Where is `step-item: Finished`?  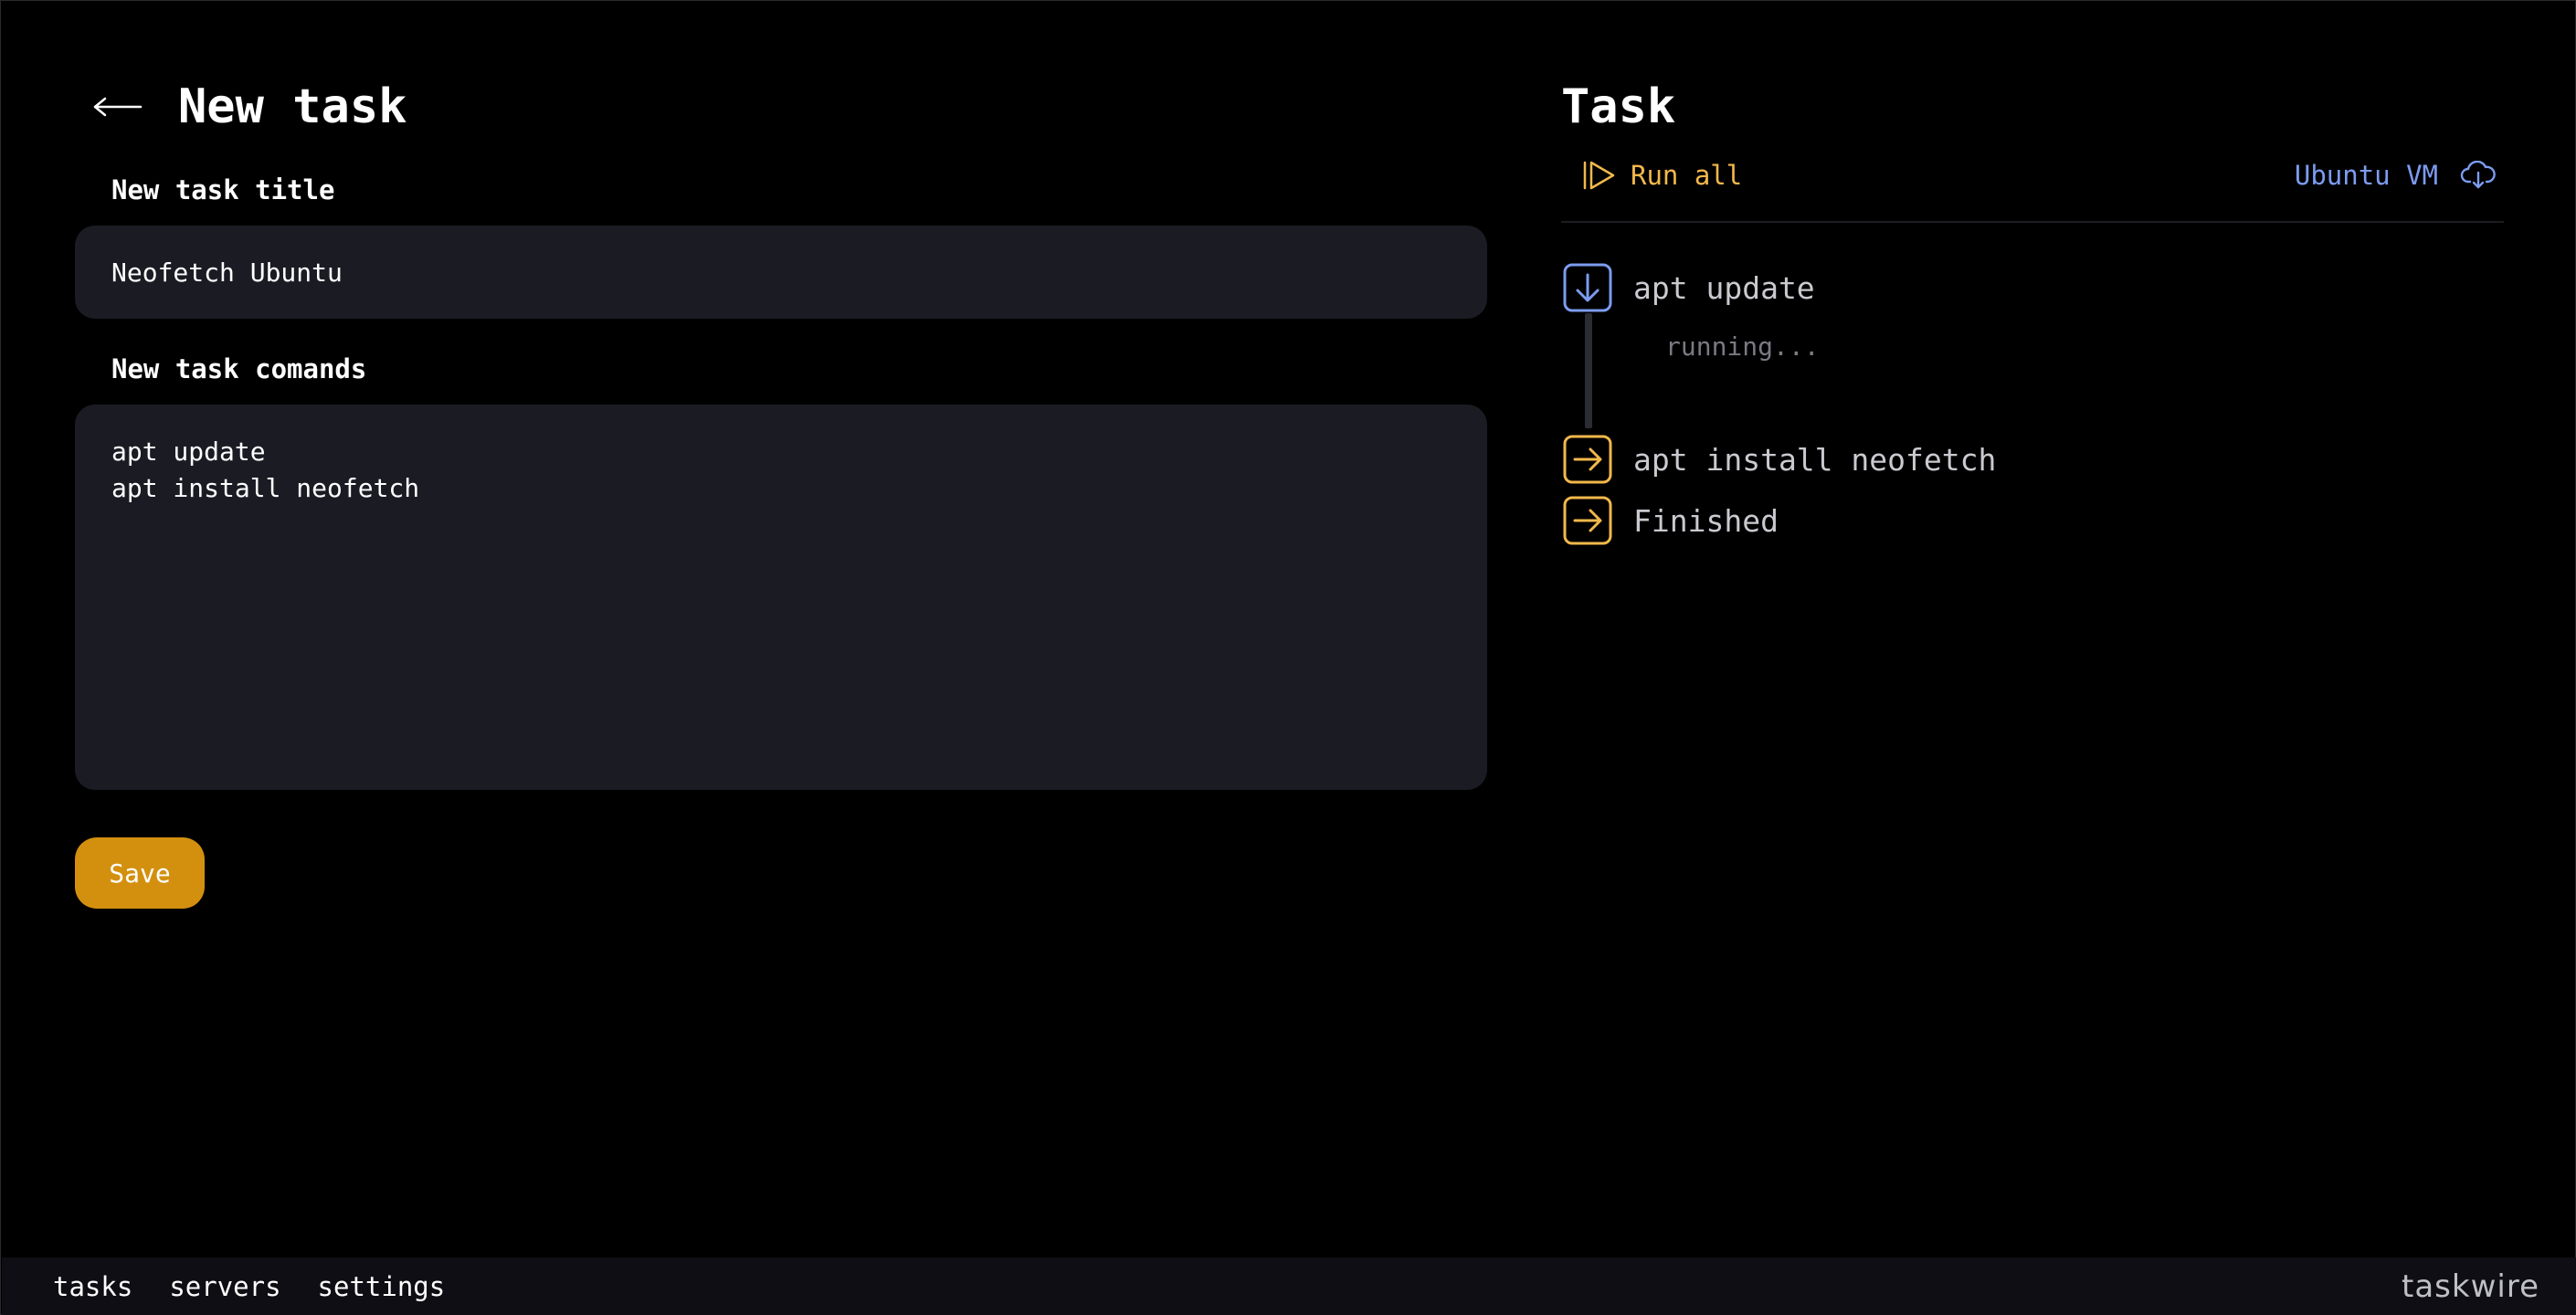 step-item: Finished is located at coordinates (1670, 520).